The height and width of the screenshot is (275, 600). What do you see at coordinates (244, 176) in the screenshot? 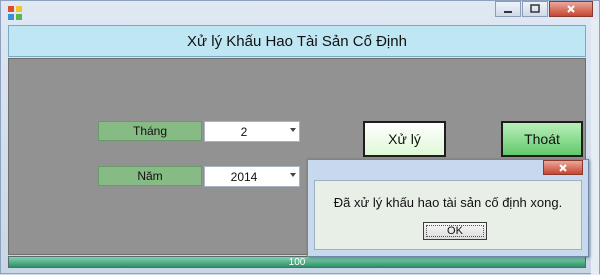
I see `year-select-value: 2014` at bounding box center [244, 176].